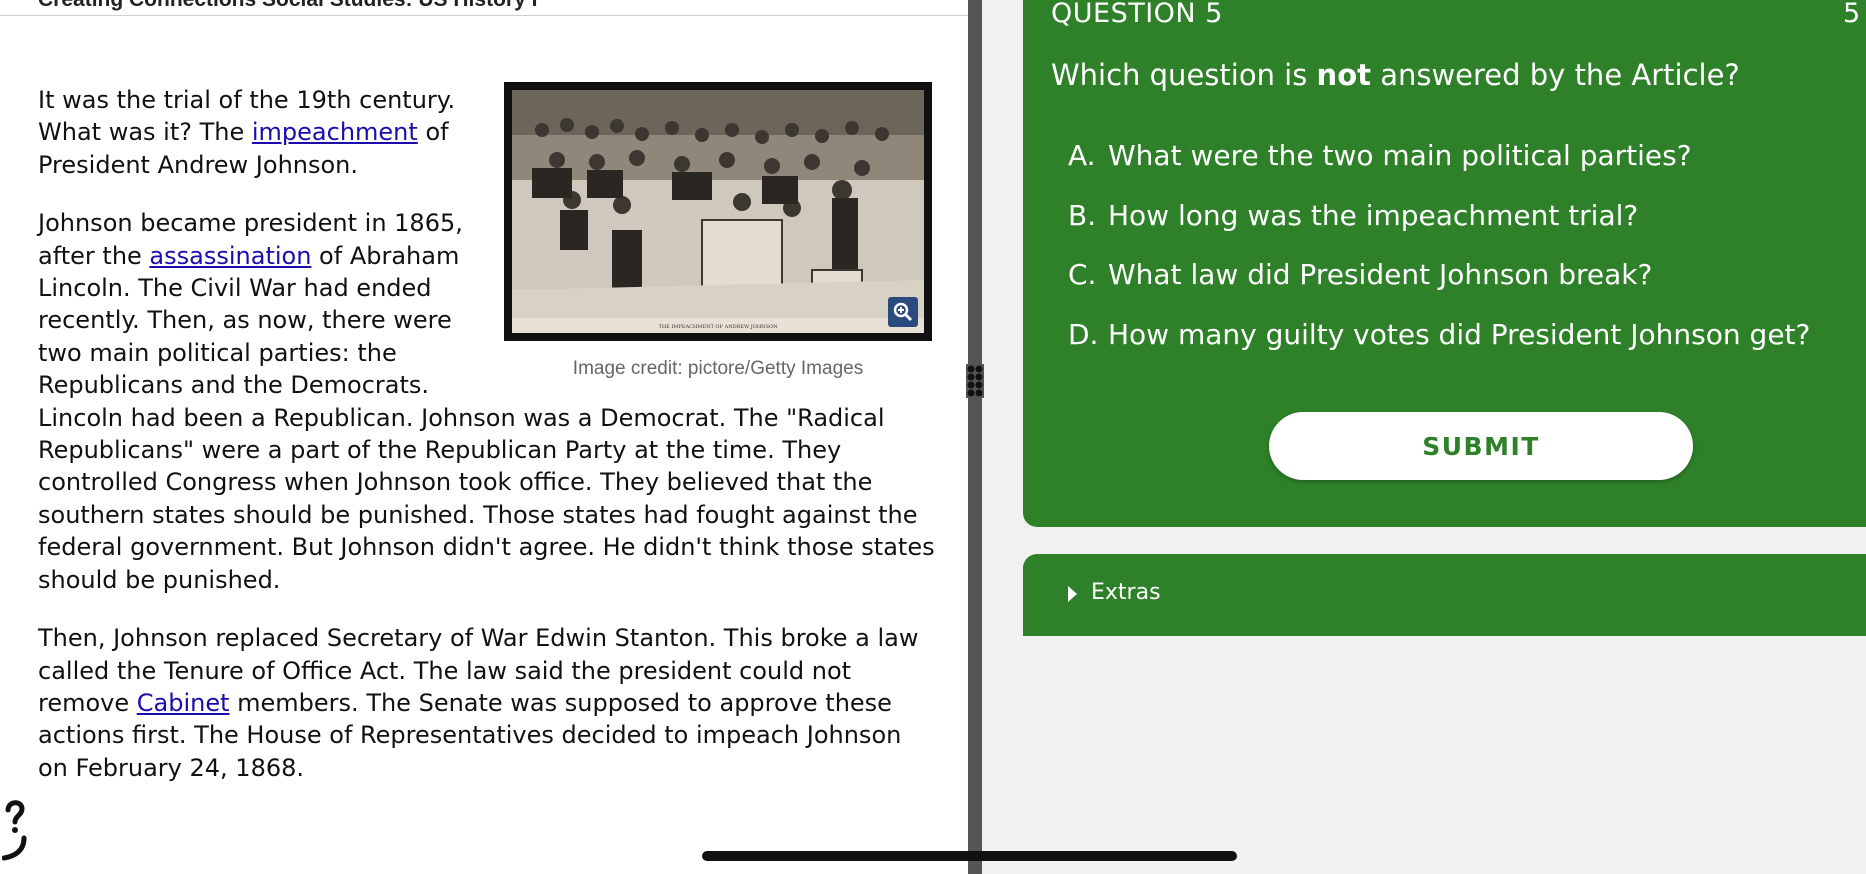  What do you see at coordinates (1184, 75) in the screenshot?
I see `prompt-text: Which question is` at bounding box center [1184, 75].